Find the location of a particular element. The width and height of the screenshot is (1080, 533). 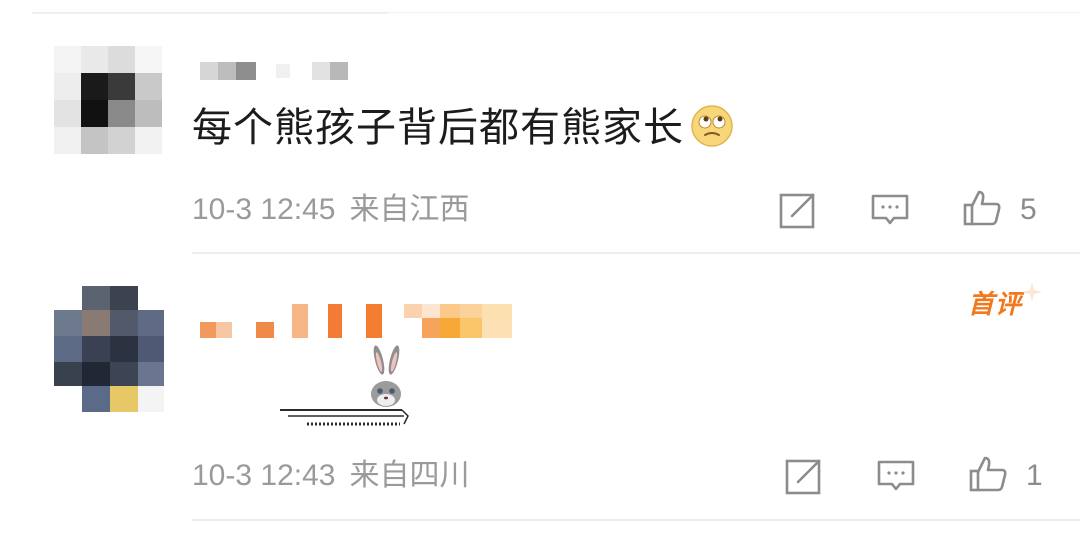

comment-text: 每个熊孩子背后都有熊家长 is located at coordinates (463, 128).